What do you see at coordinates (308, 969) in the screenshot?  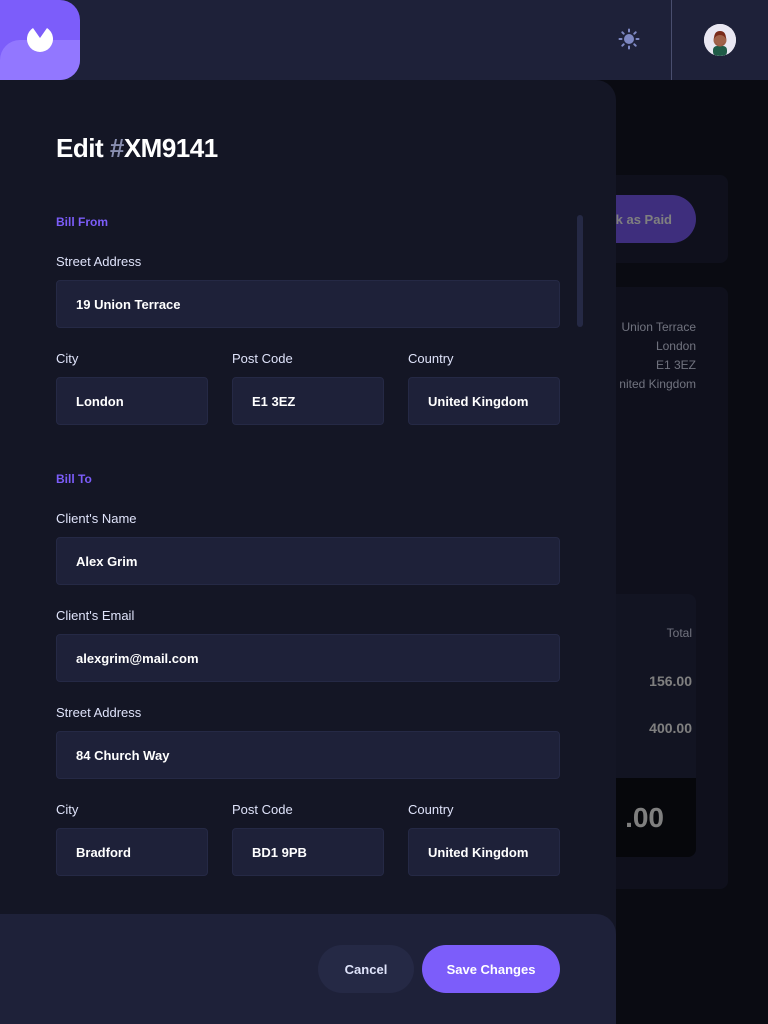 I see `drawer-footer: Cancel Save Changes` at bounding box center [308, 969].